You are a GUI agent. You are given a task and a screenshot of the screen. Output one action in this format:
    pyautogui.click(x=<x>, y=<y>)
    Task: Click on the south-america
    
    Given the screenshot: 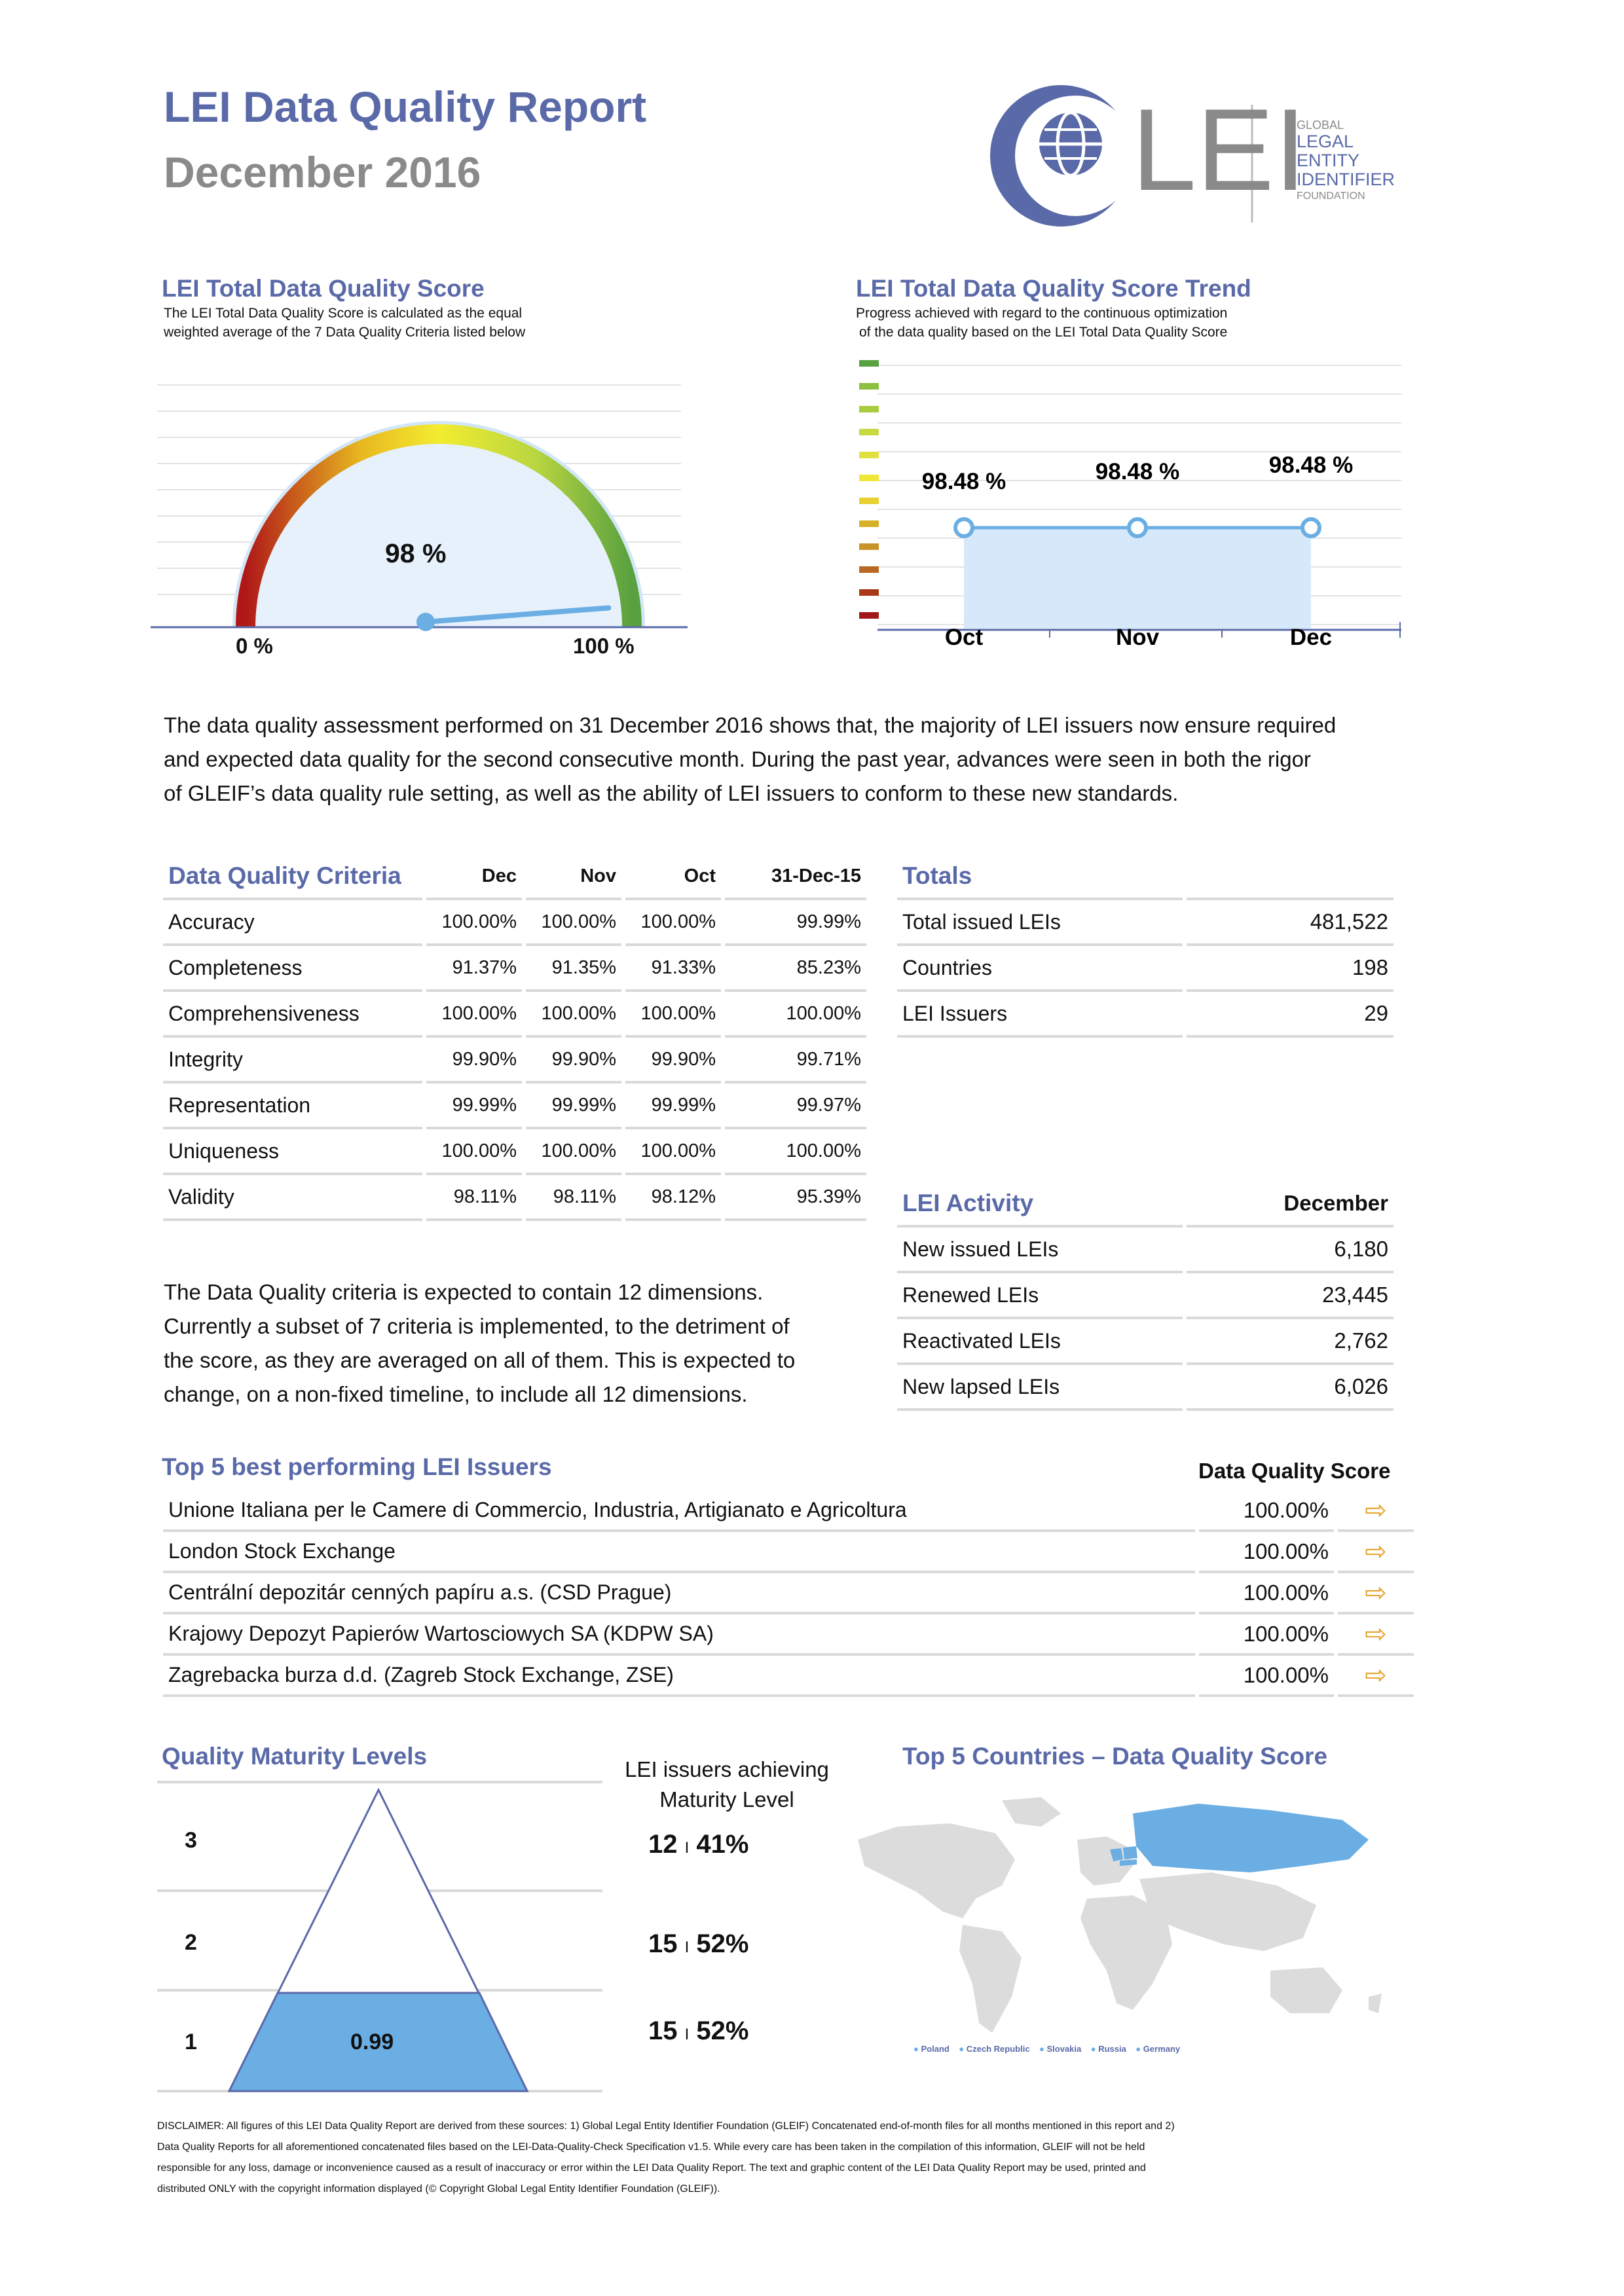 What is the action you would take?
    pyautogui.click(x=990, y=1979)
    